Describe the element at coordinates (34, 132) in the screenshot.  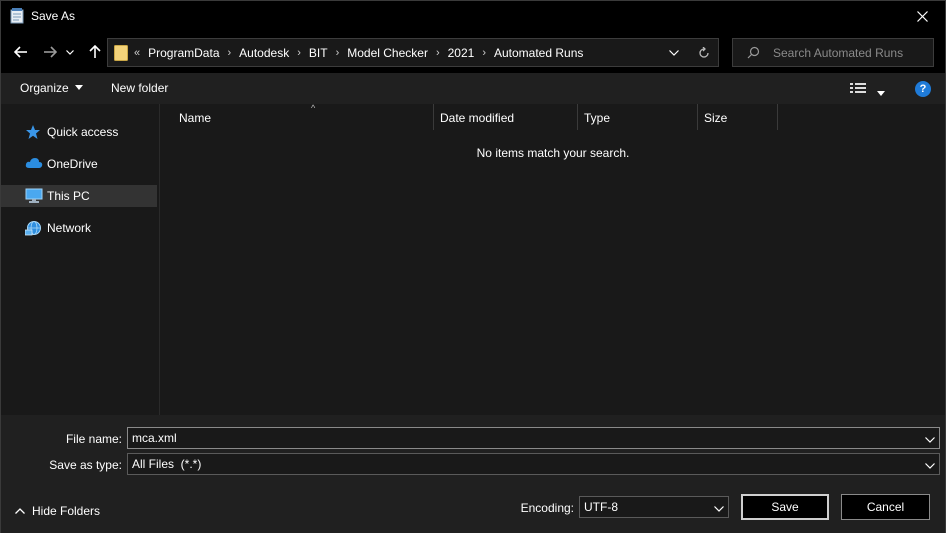
I see `star-icon` at that location.